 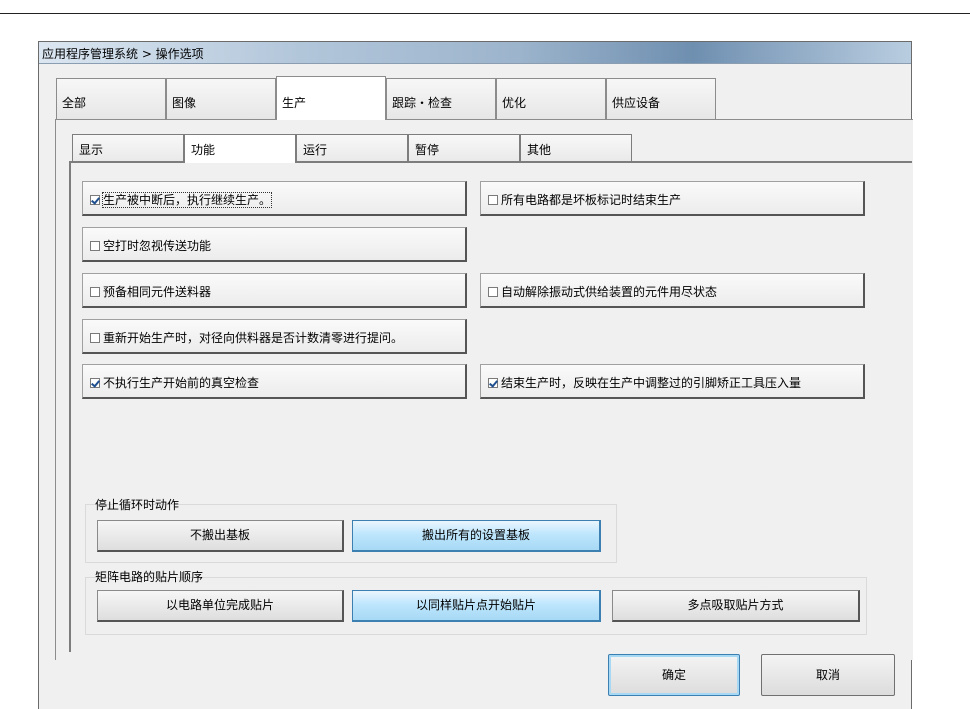 I want to click on tab-optimization: 优化, so click(x=551, y=99).